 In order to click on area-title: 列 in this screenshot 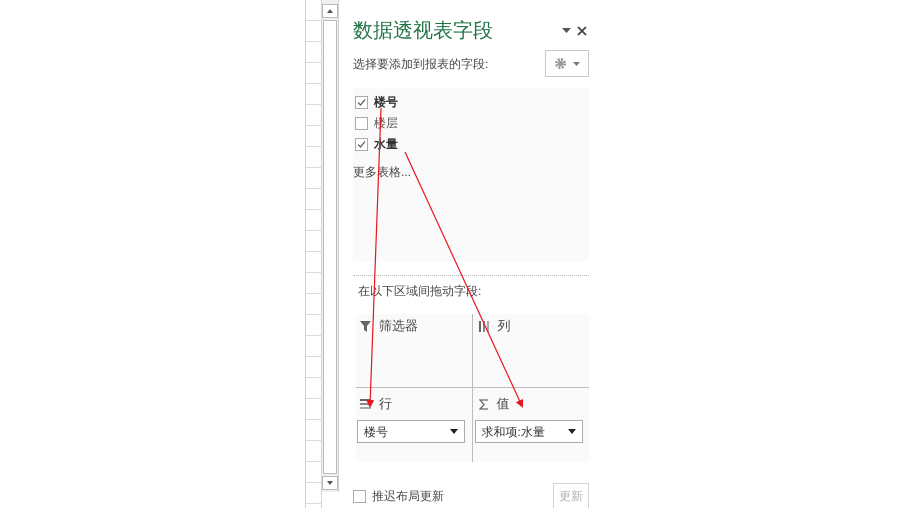, I will do `click(504, 326)`.